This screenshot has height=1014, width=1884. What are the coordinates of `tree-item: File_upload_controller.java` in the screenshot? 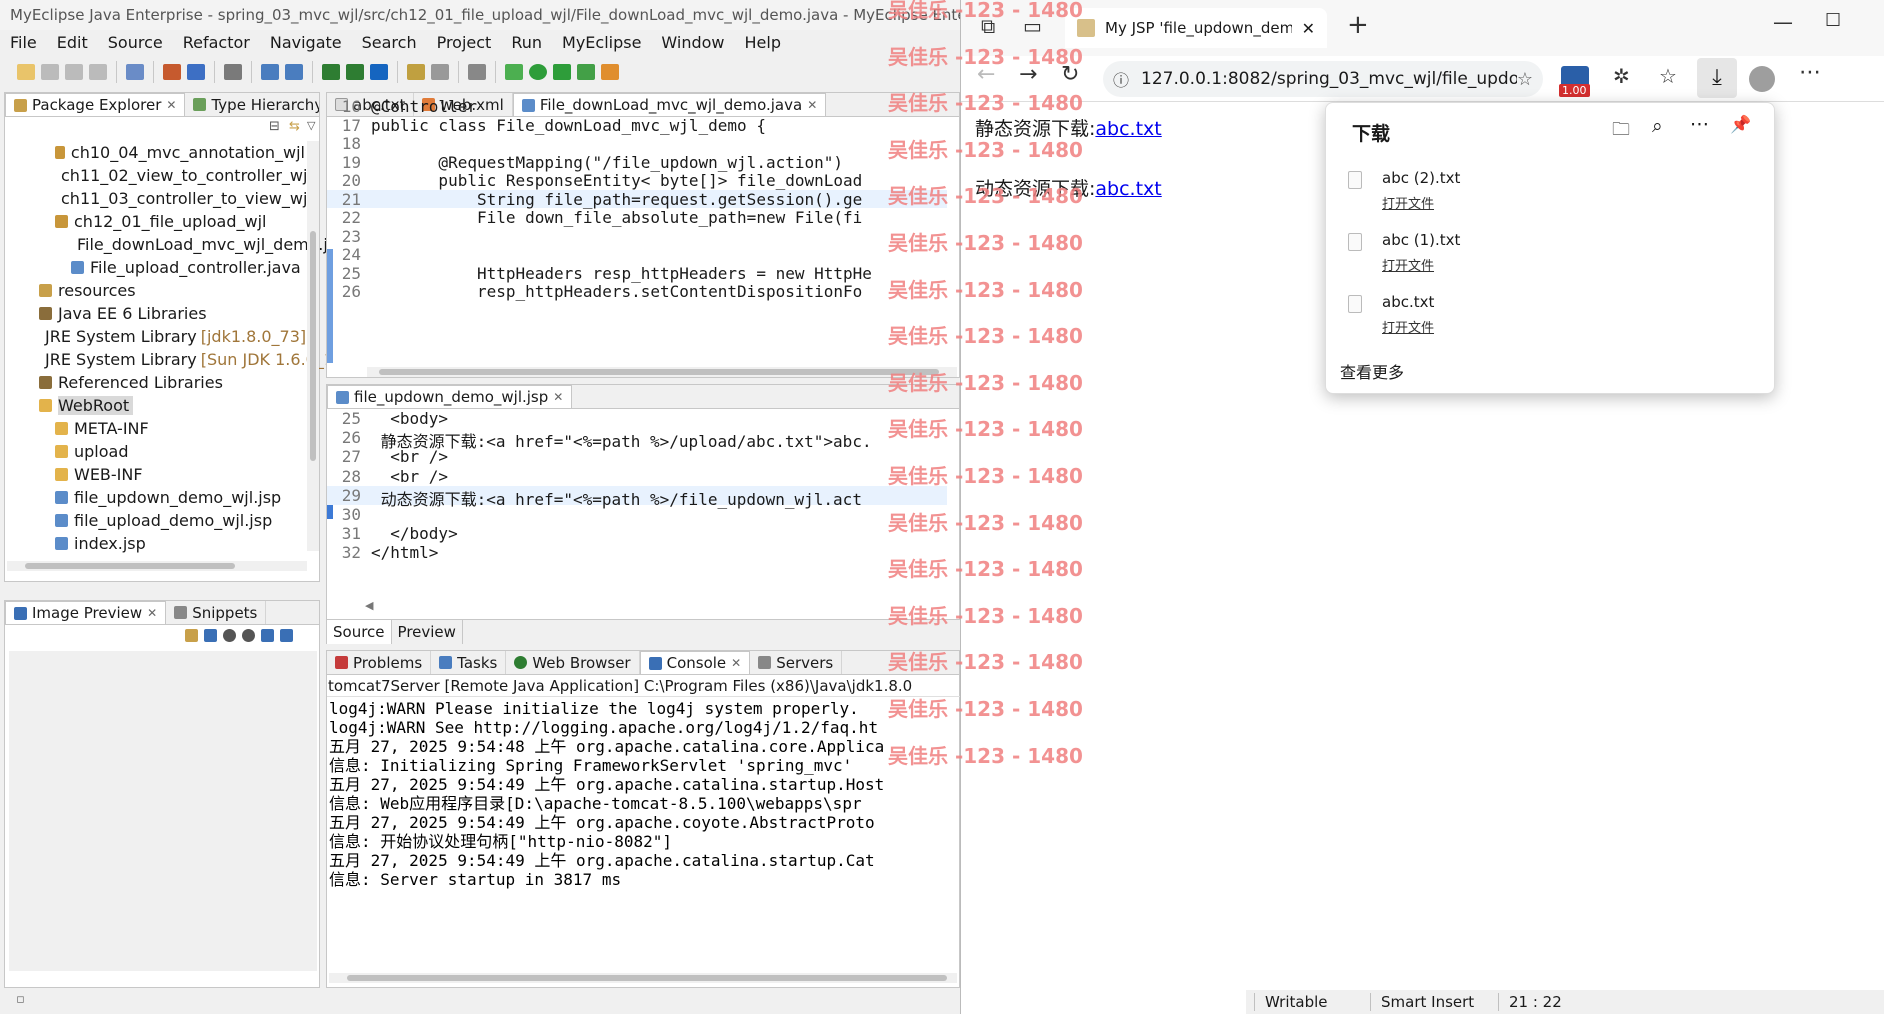 It's located at (155, 267).